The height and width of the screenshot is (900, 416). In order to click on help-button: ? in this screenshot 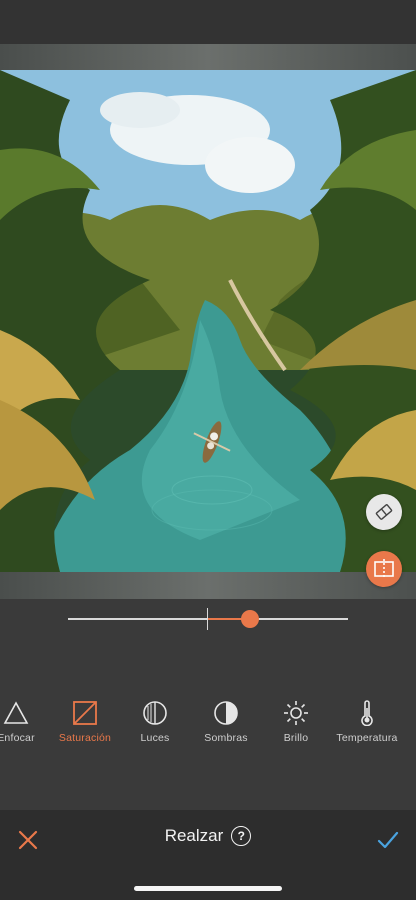, I will do `click(241, 836)`.